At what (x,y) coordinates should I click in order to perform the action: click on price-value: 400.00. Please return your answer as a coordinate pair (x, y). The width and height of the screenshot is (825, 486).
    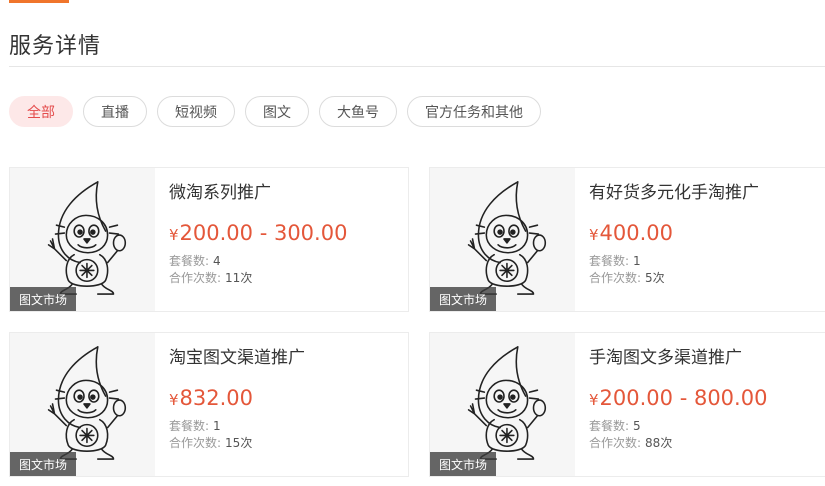
    Looking at the image, I should click on (636, 233).